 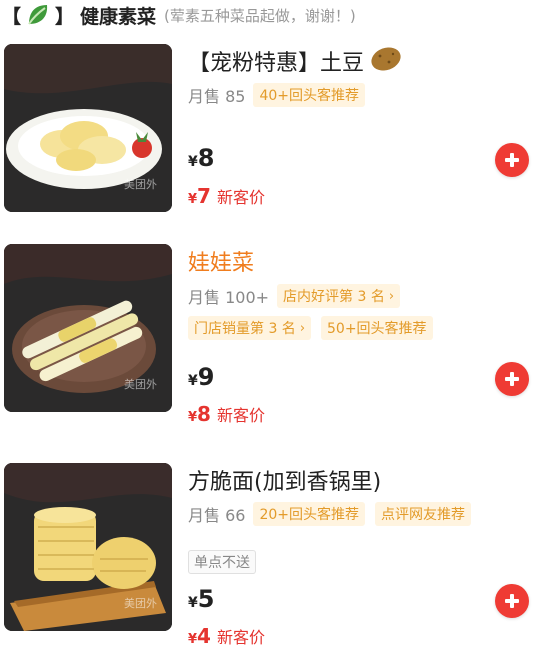 I want to click on sales-rank-tag: 门店销量第 3 名 ›, so click(x=250, y=328).